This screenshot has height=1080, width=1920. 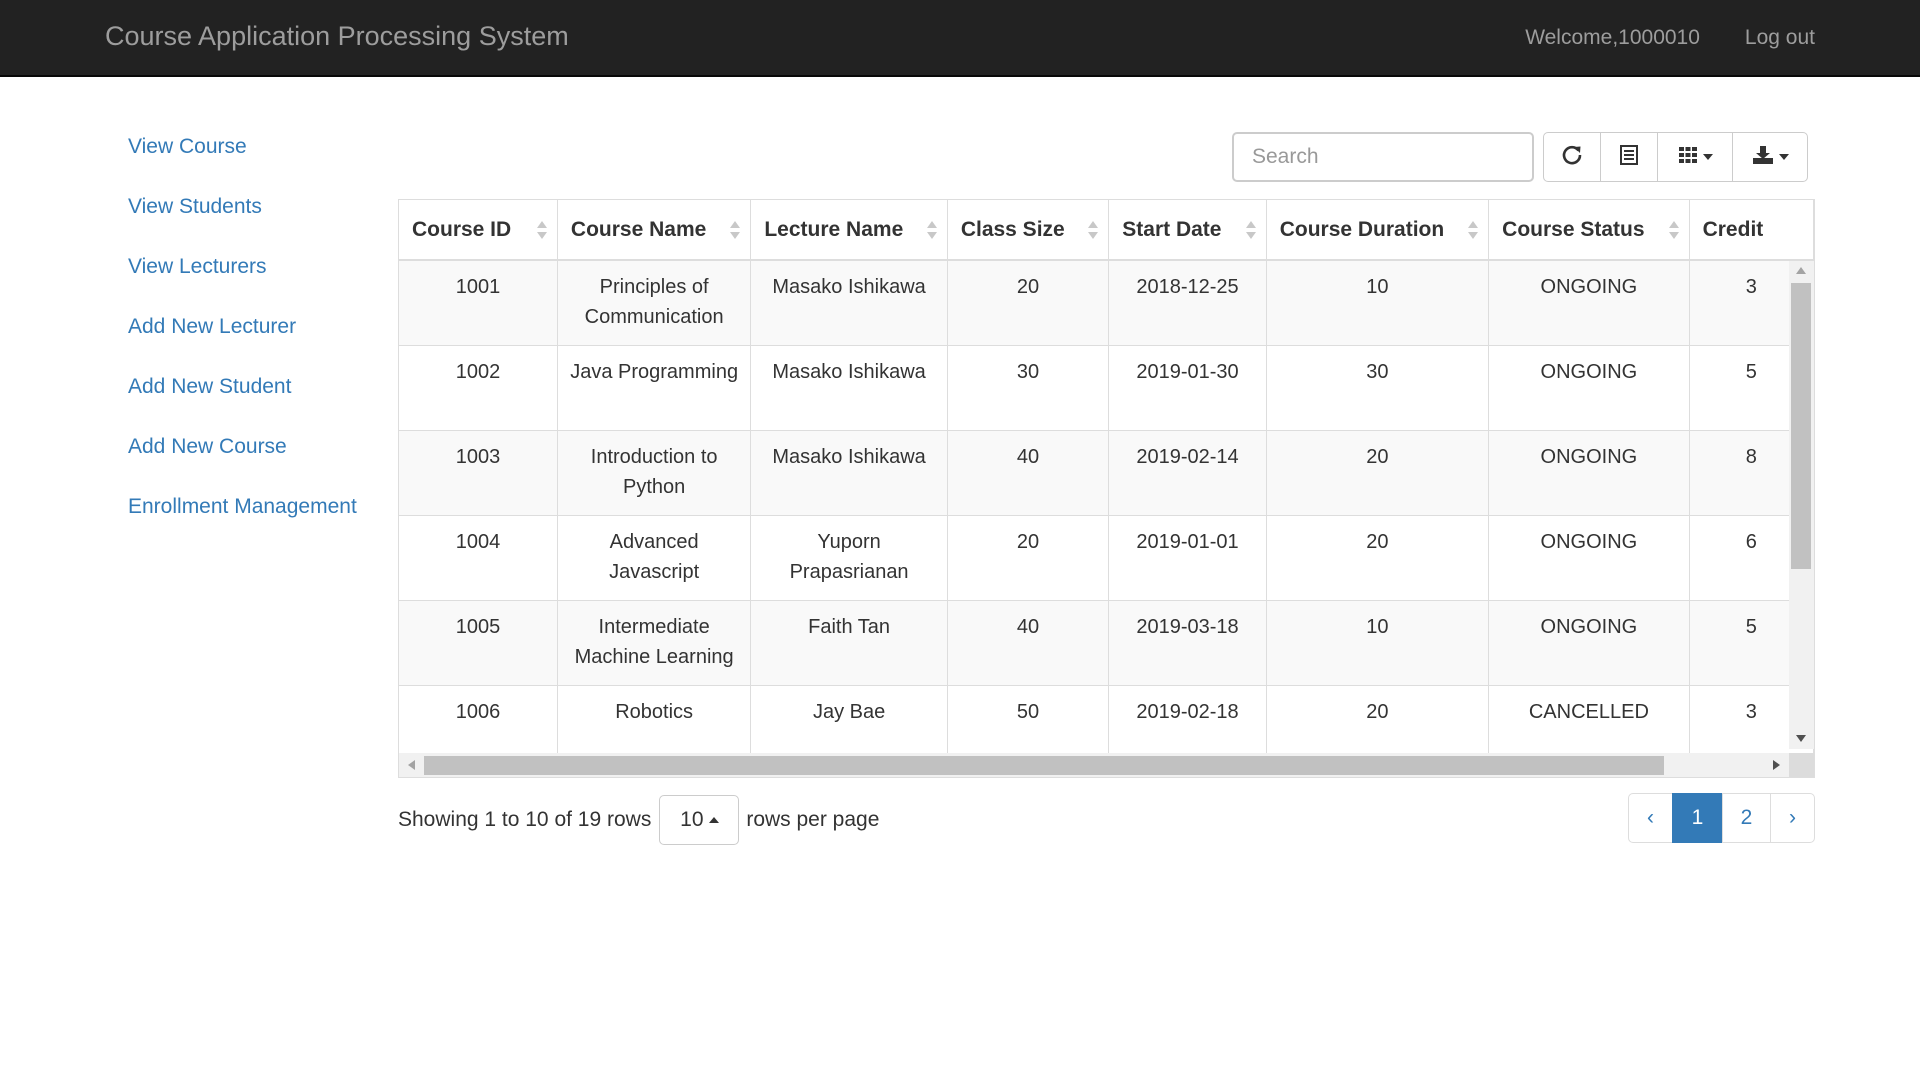 What do you see at coordinates (849, 643) in the screenshot?
I see `cell-lecture-name: Faith Tan` at bounding box center [849, 643].